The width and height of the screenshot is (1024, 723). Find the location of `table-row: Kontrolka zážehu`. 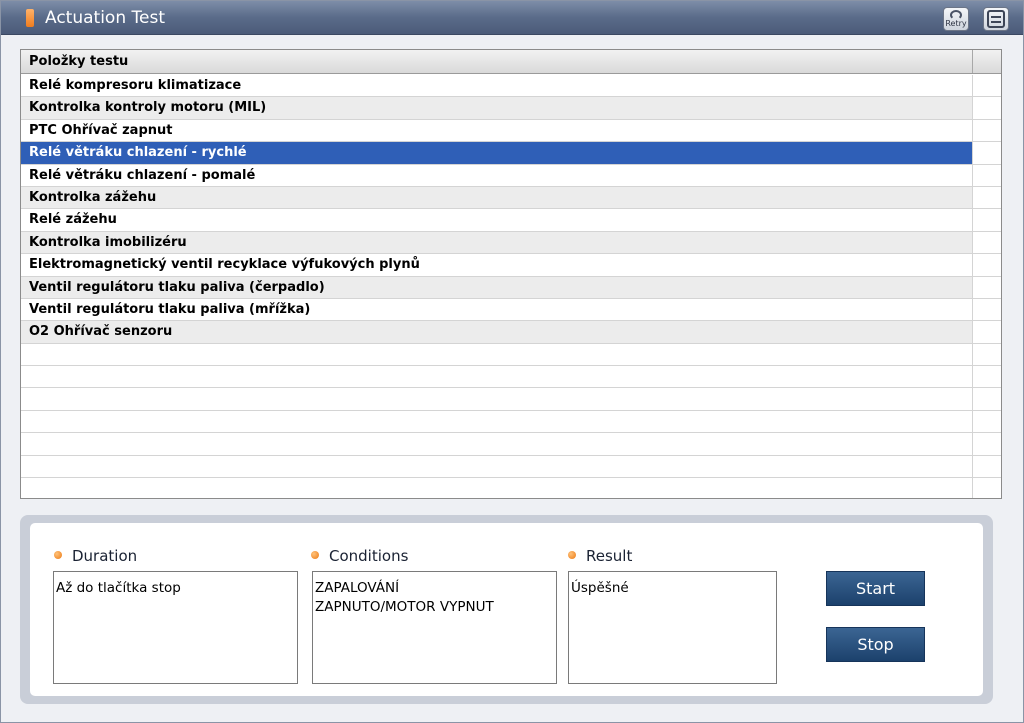

table-row: Kontrolka zážehu is located at coordinates (511, 198).